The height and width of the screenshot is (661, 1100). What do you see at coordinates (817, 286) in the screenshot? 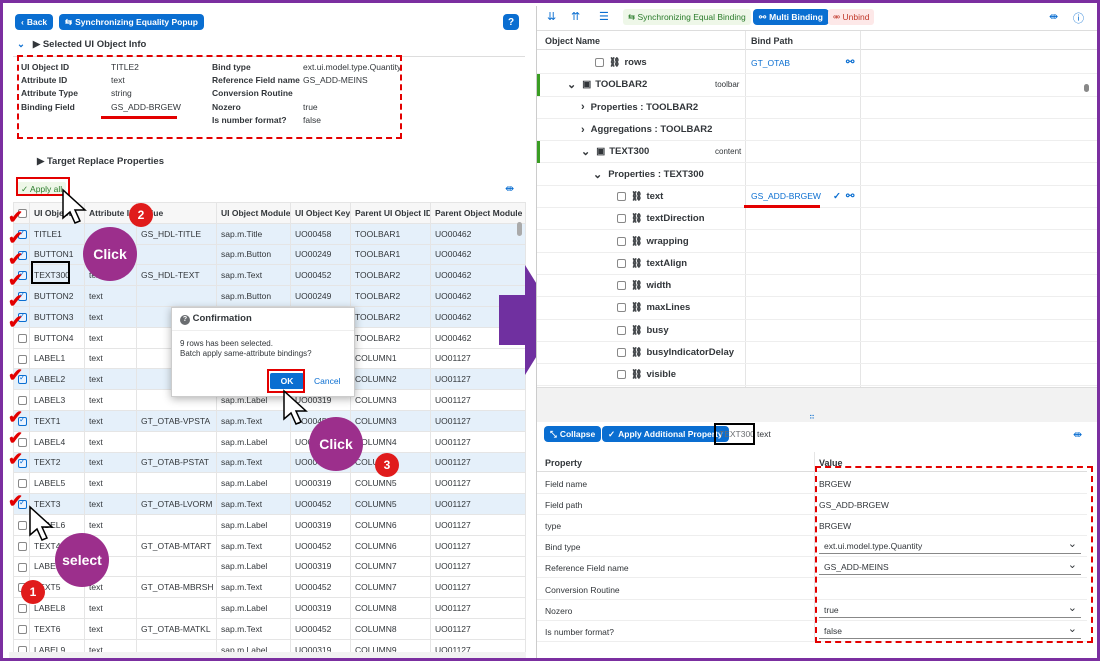
I see `tree-node: ⛓ width` at bounding box center [817, 286].